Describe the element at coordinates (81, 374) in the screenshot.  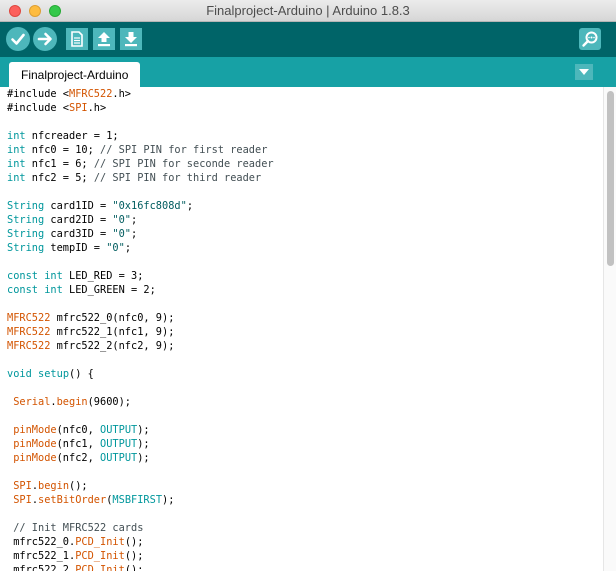
I see `code-token: () {` at that location.